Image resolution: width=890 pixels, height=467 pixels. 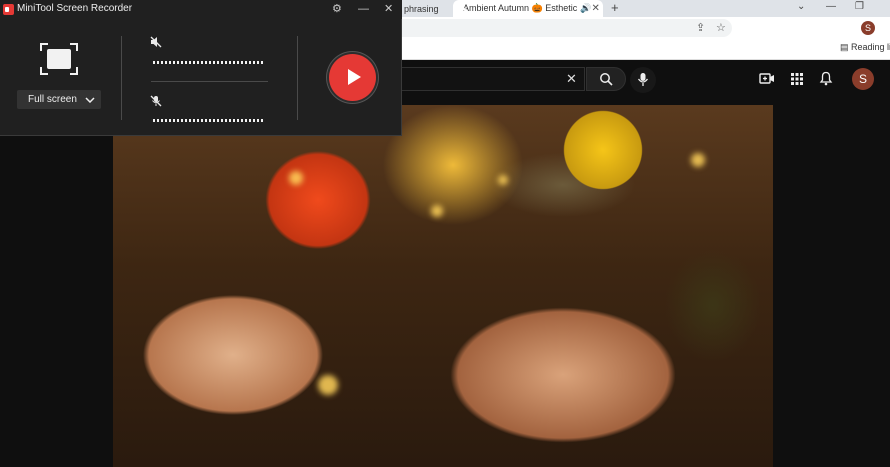 I want to click on bell-icon, so click(x=826, y=78).